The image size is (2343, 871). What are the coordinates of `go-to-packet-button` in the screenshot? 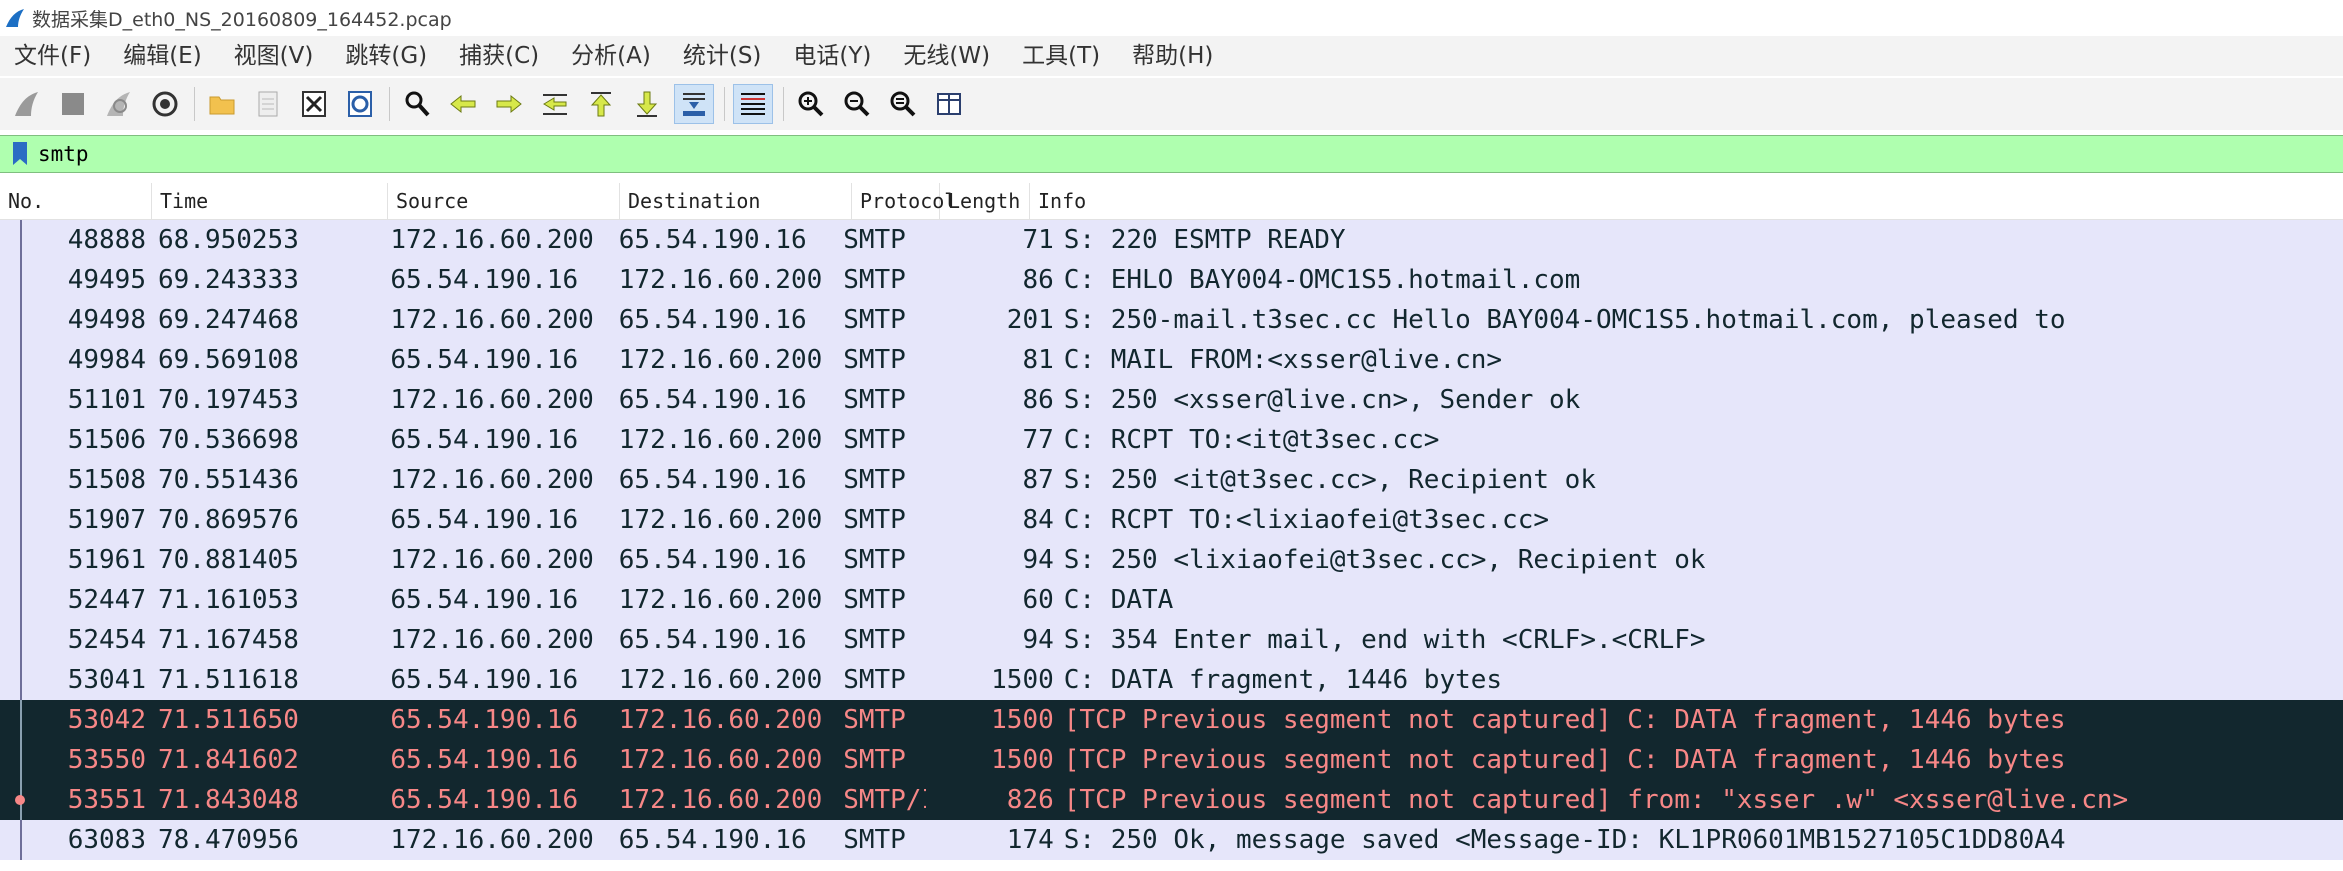 It's located at (555, 104).